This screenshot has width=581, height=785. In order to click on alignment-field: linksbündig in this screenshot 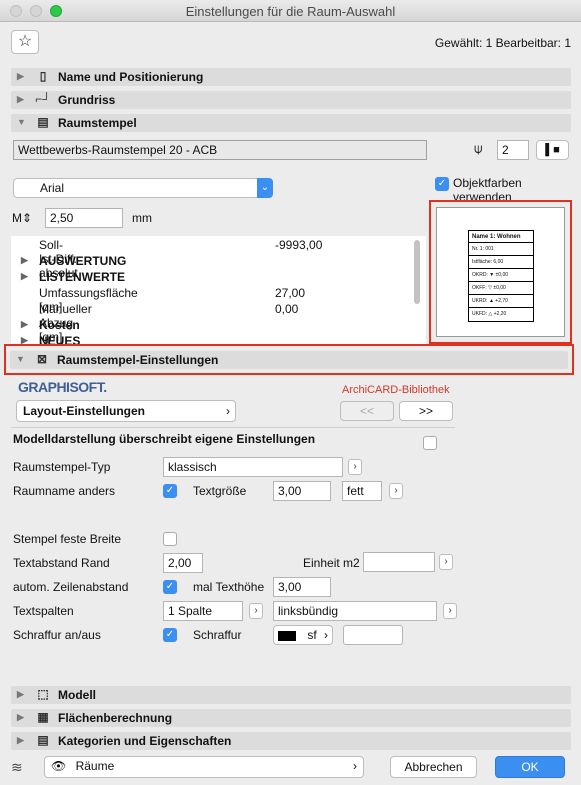, I will do `click(355, 611)`.